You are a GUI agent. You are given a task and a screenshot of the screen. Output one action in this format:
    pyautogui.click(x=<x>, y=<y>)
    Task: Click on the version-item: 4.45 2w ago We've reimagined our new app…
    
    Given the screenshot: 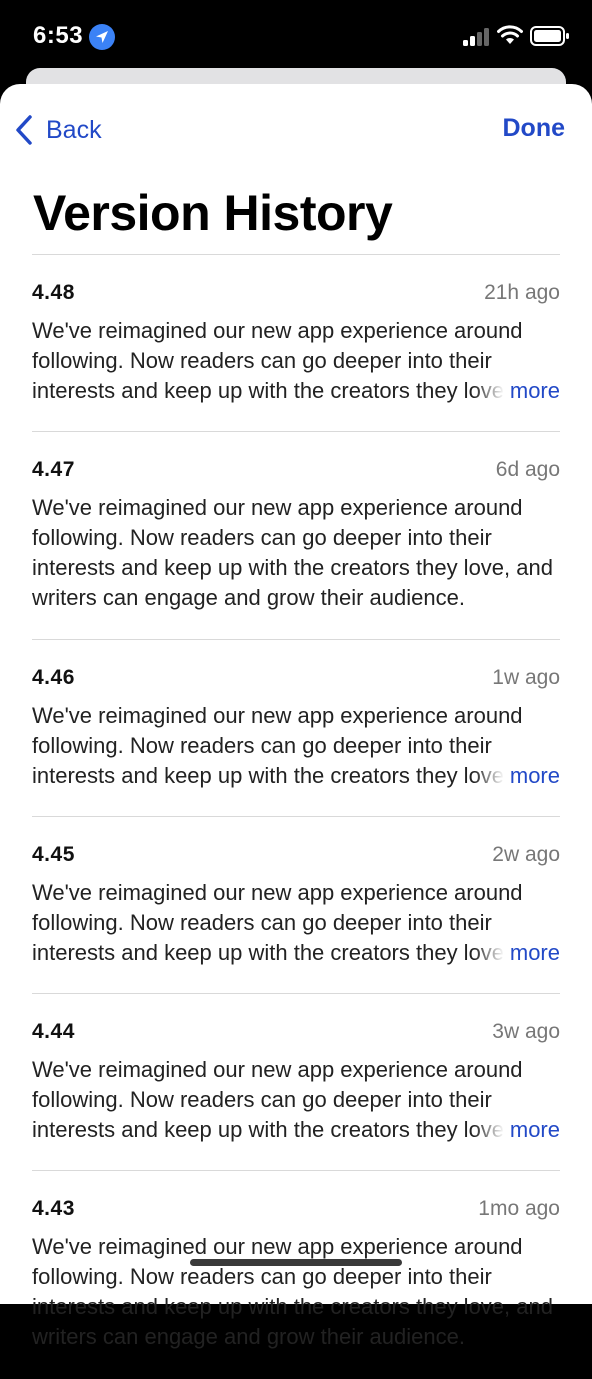 What is the action you would take?
    pyautogui.click(x=296, y=905)
    